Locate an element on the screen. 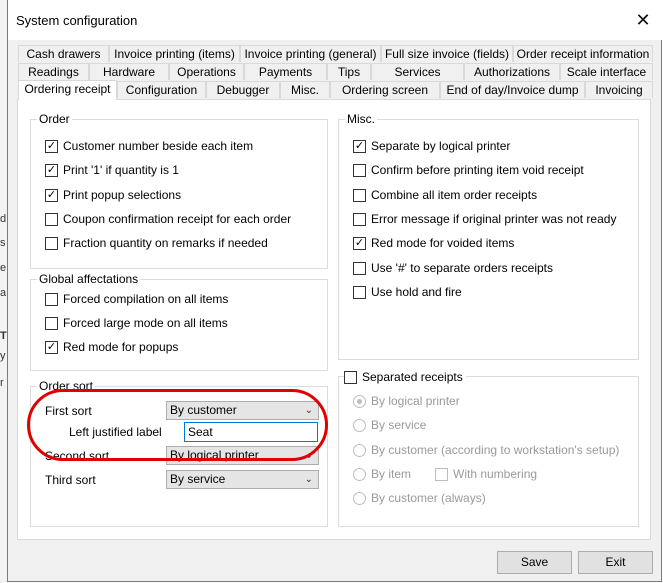 The height and width of the screenshot is (583, 663). checkbox-use-hash-separator: Use '#' to separate orders receipts is located at coordinates (453, 268).